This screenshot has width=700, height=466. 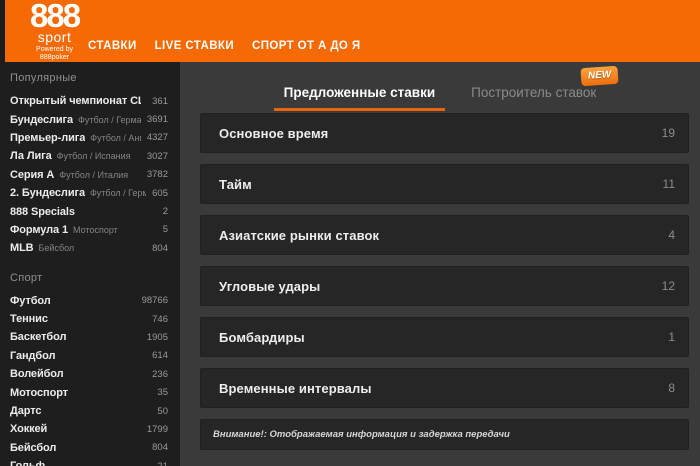 What do you see at coordinates (33, 355) in the screenshot?
I see `sidebar-item-name: Гандбол` at bounding box center [33, 355].